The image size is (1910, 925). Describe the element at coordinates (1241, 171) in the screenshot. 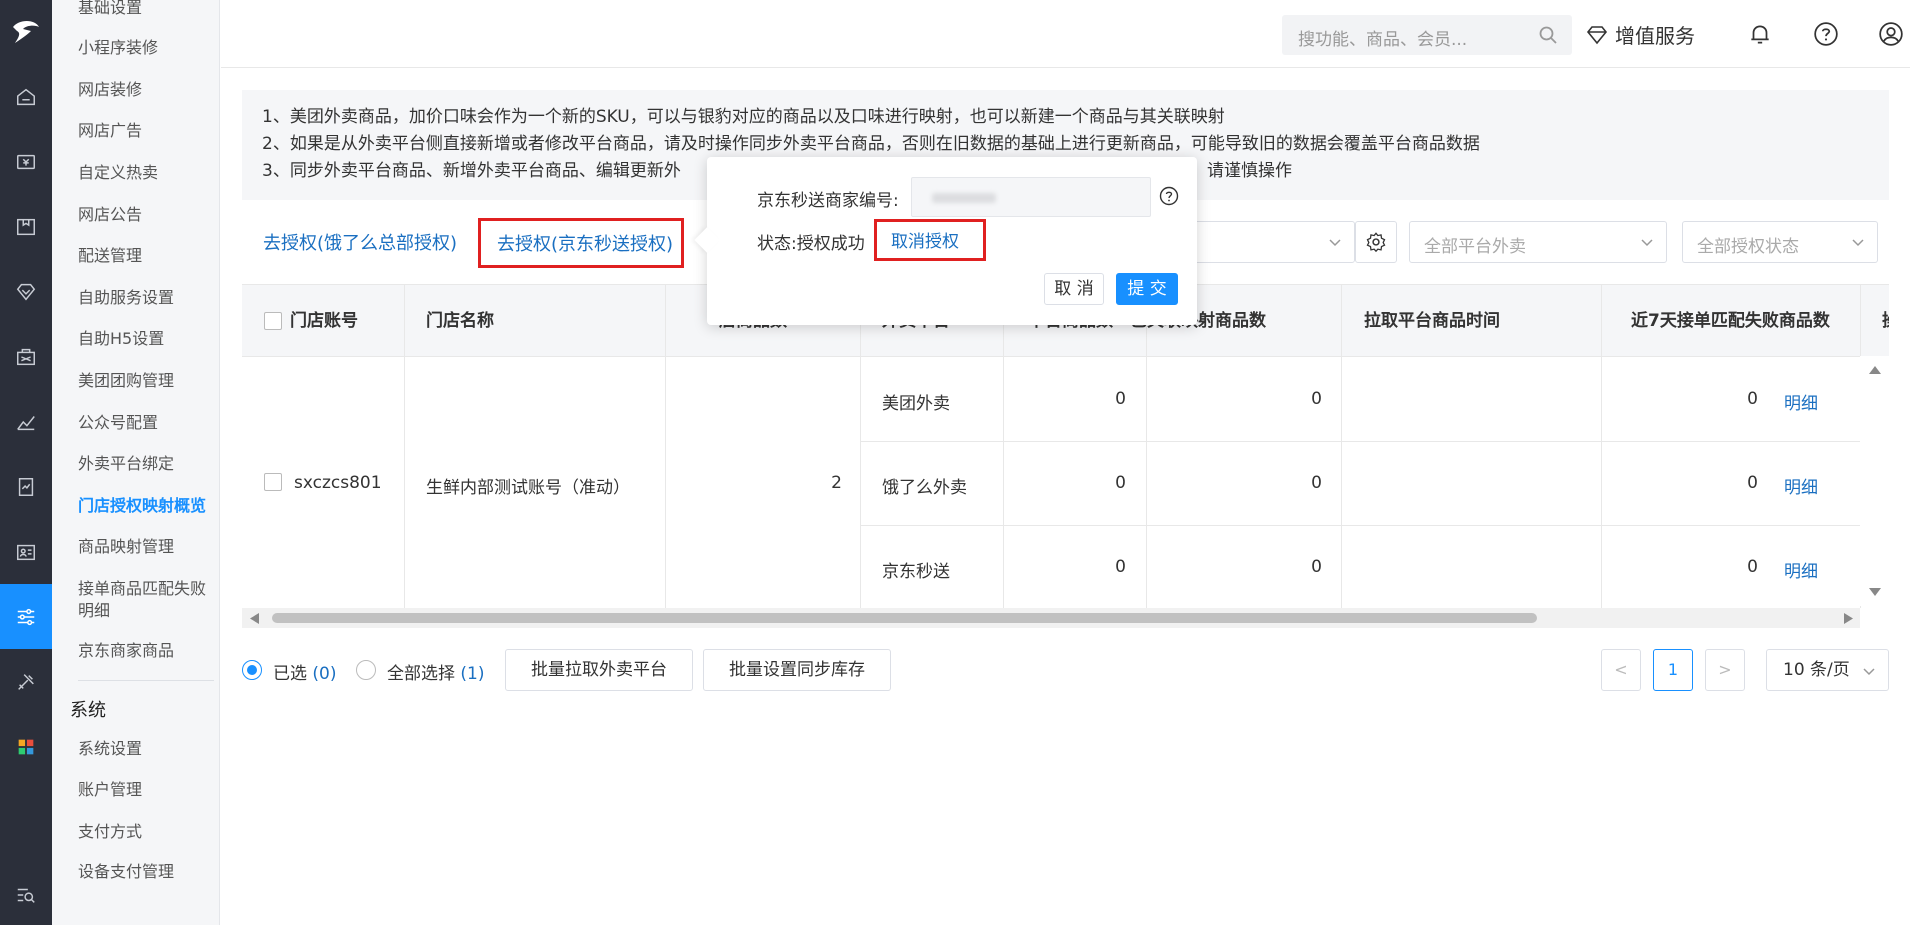

I see `notice-line-3-end: ，请谨慎操作` at that location.